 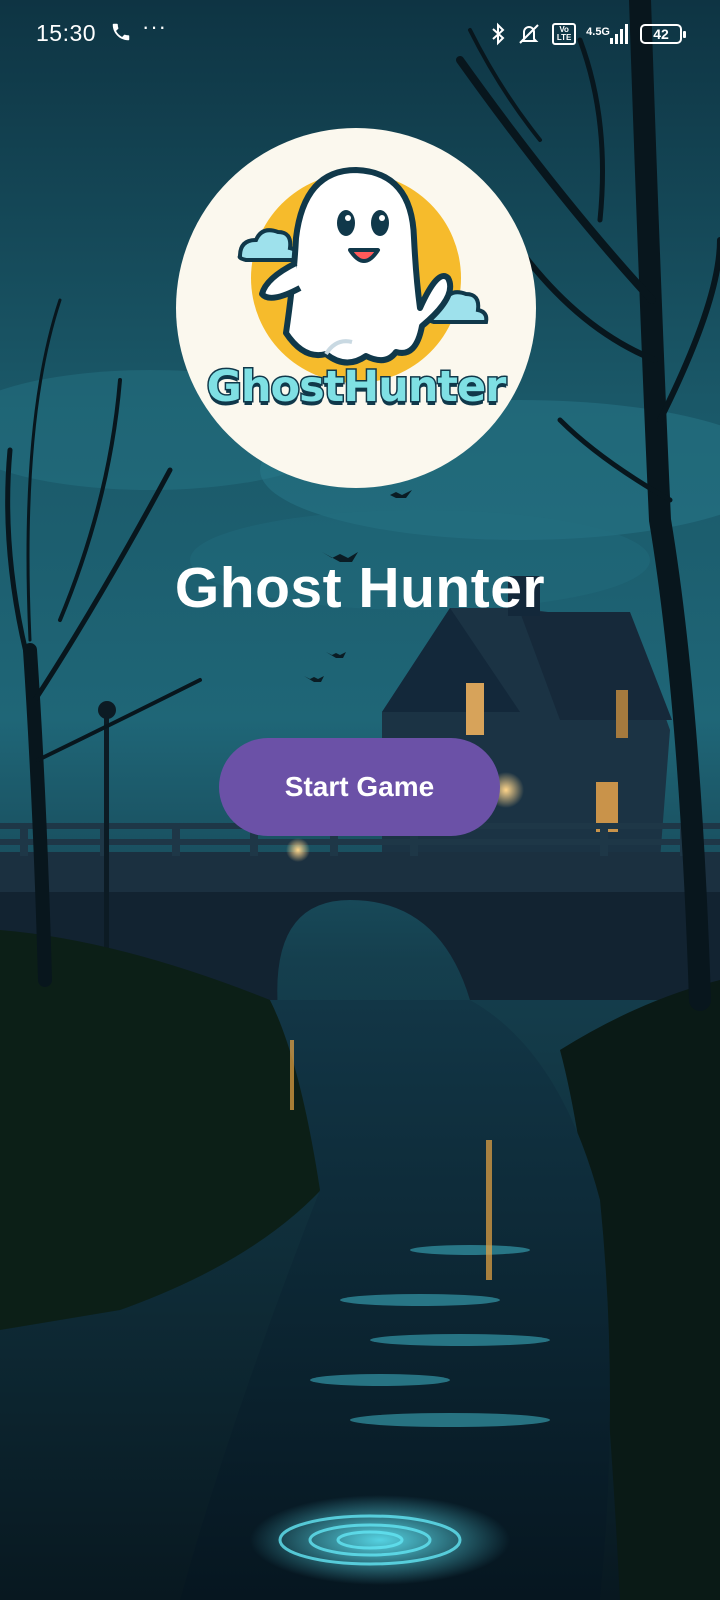 I want to click on network-type: 4.5G, so click(x=598, y=32).